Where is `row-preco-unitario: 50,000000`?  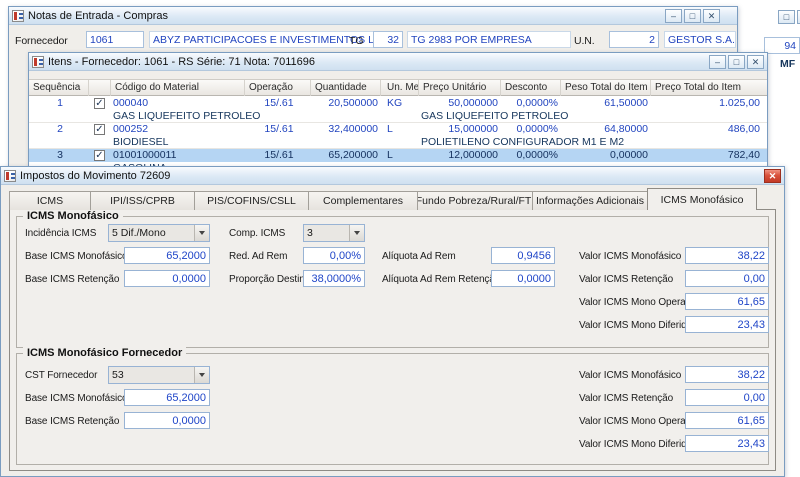 row-preco-unitario: 50,000000 is located at coordinates (473, 103).